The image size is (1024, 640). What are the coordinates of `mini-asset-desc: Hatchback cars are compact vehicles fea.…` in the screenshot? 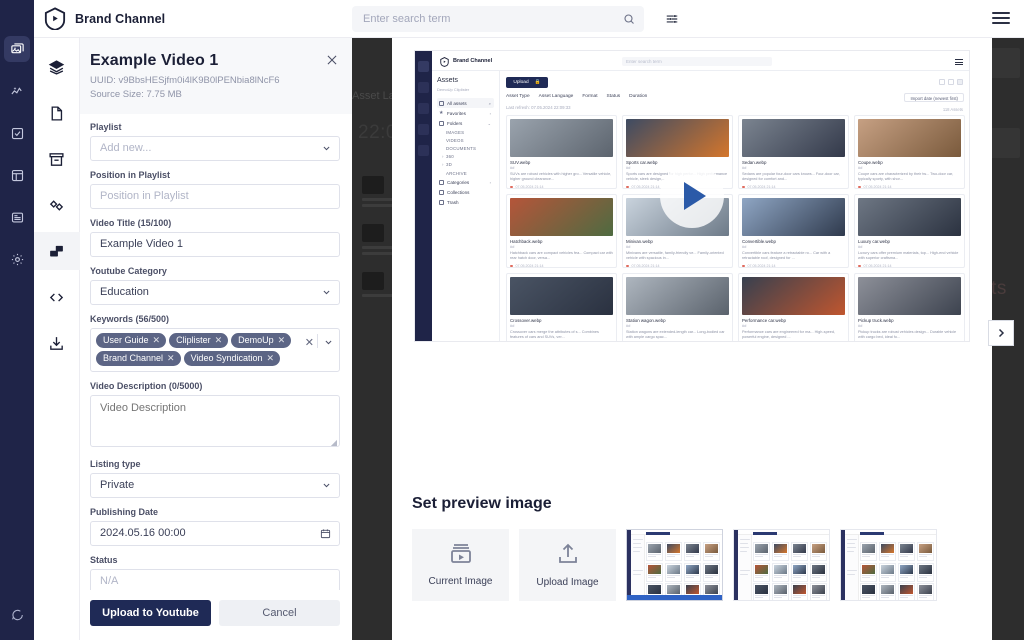 It's located at (561, 255).